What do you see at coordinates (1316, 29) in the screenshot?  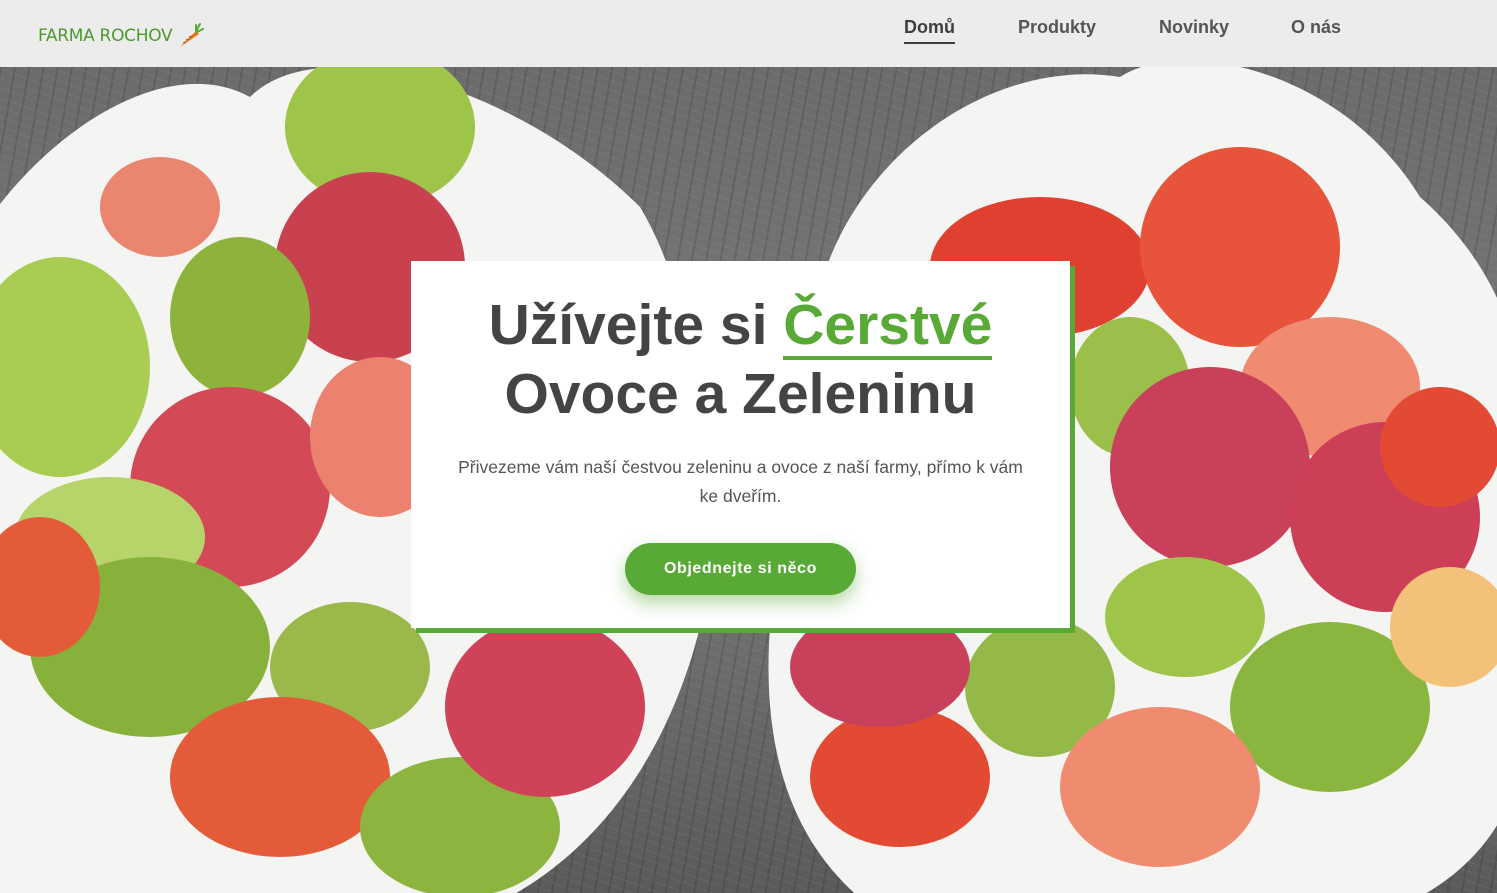 I see `nav-item-about: O nás` at bounding box center [1316, 29].